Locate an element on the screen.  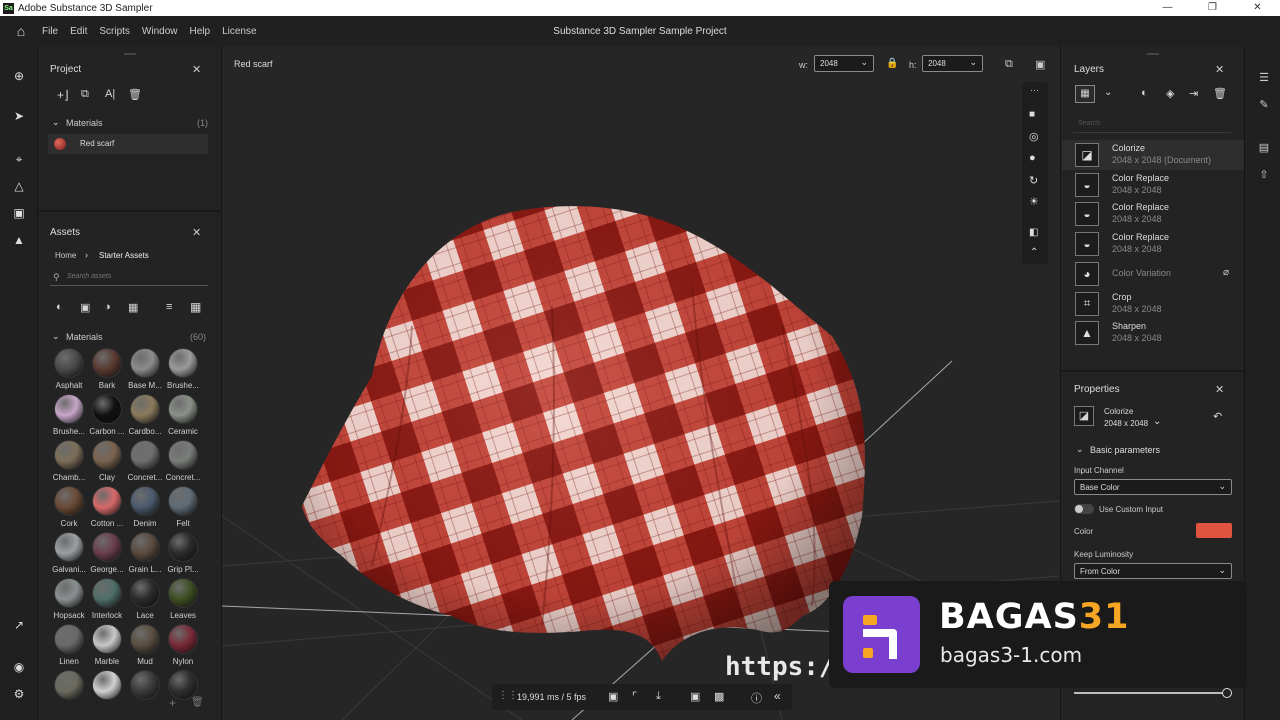
menu-scripts: Scripts is located at coordinates (114, 31).